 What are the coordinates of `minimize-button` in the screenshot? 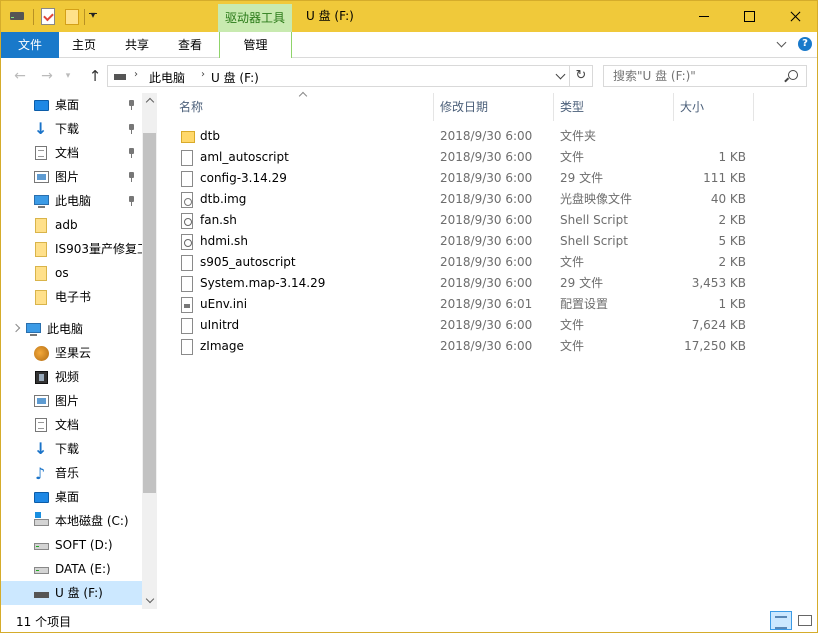 It's located at (703, 16).